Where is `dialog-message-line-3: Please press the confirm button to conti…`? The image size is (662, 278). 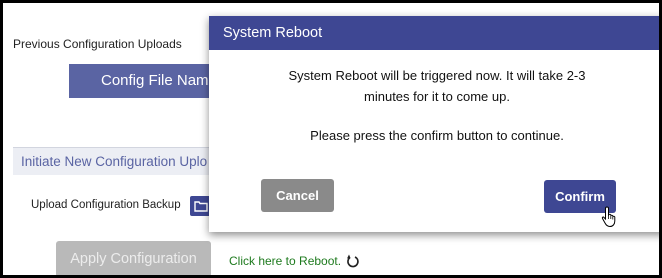
dialog-message-line-3: Please press the confirm button to conti… is located at coordinates (437, 135).